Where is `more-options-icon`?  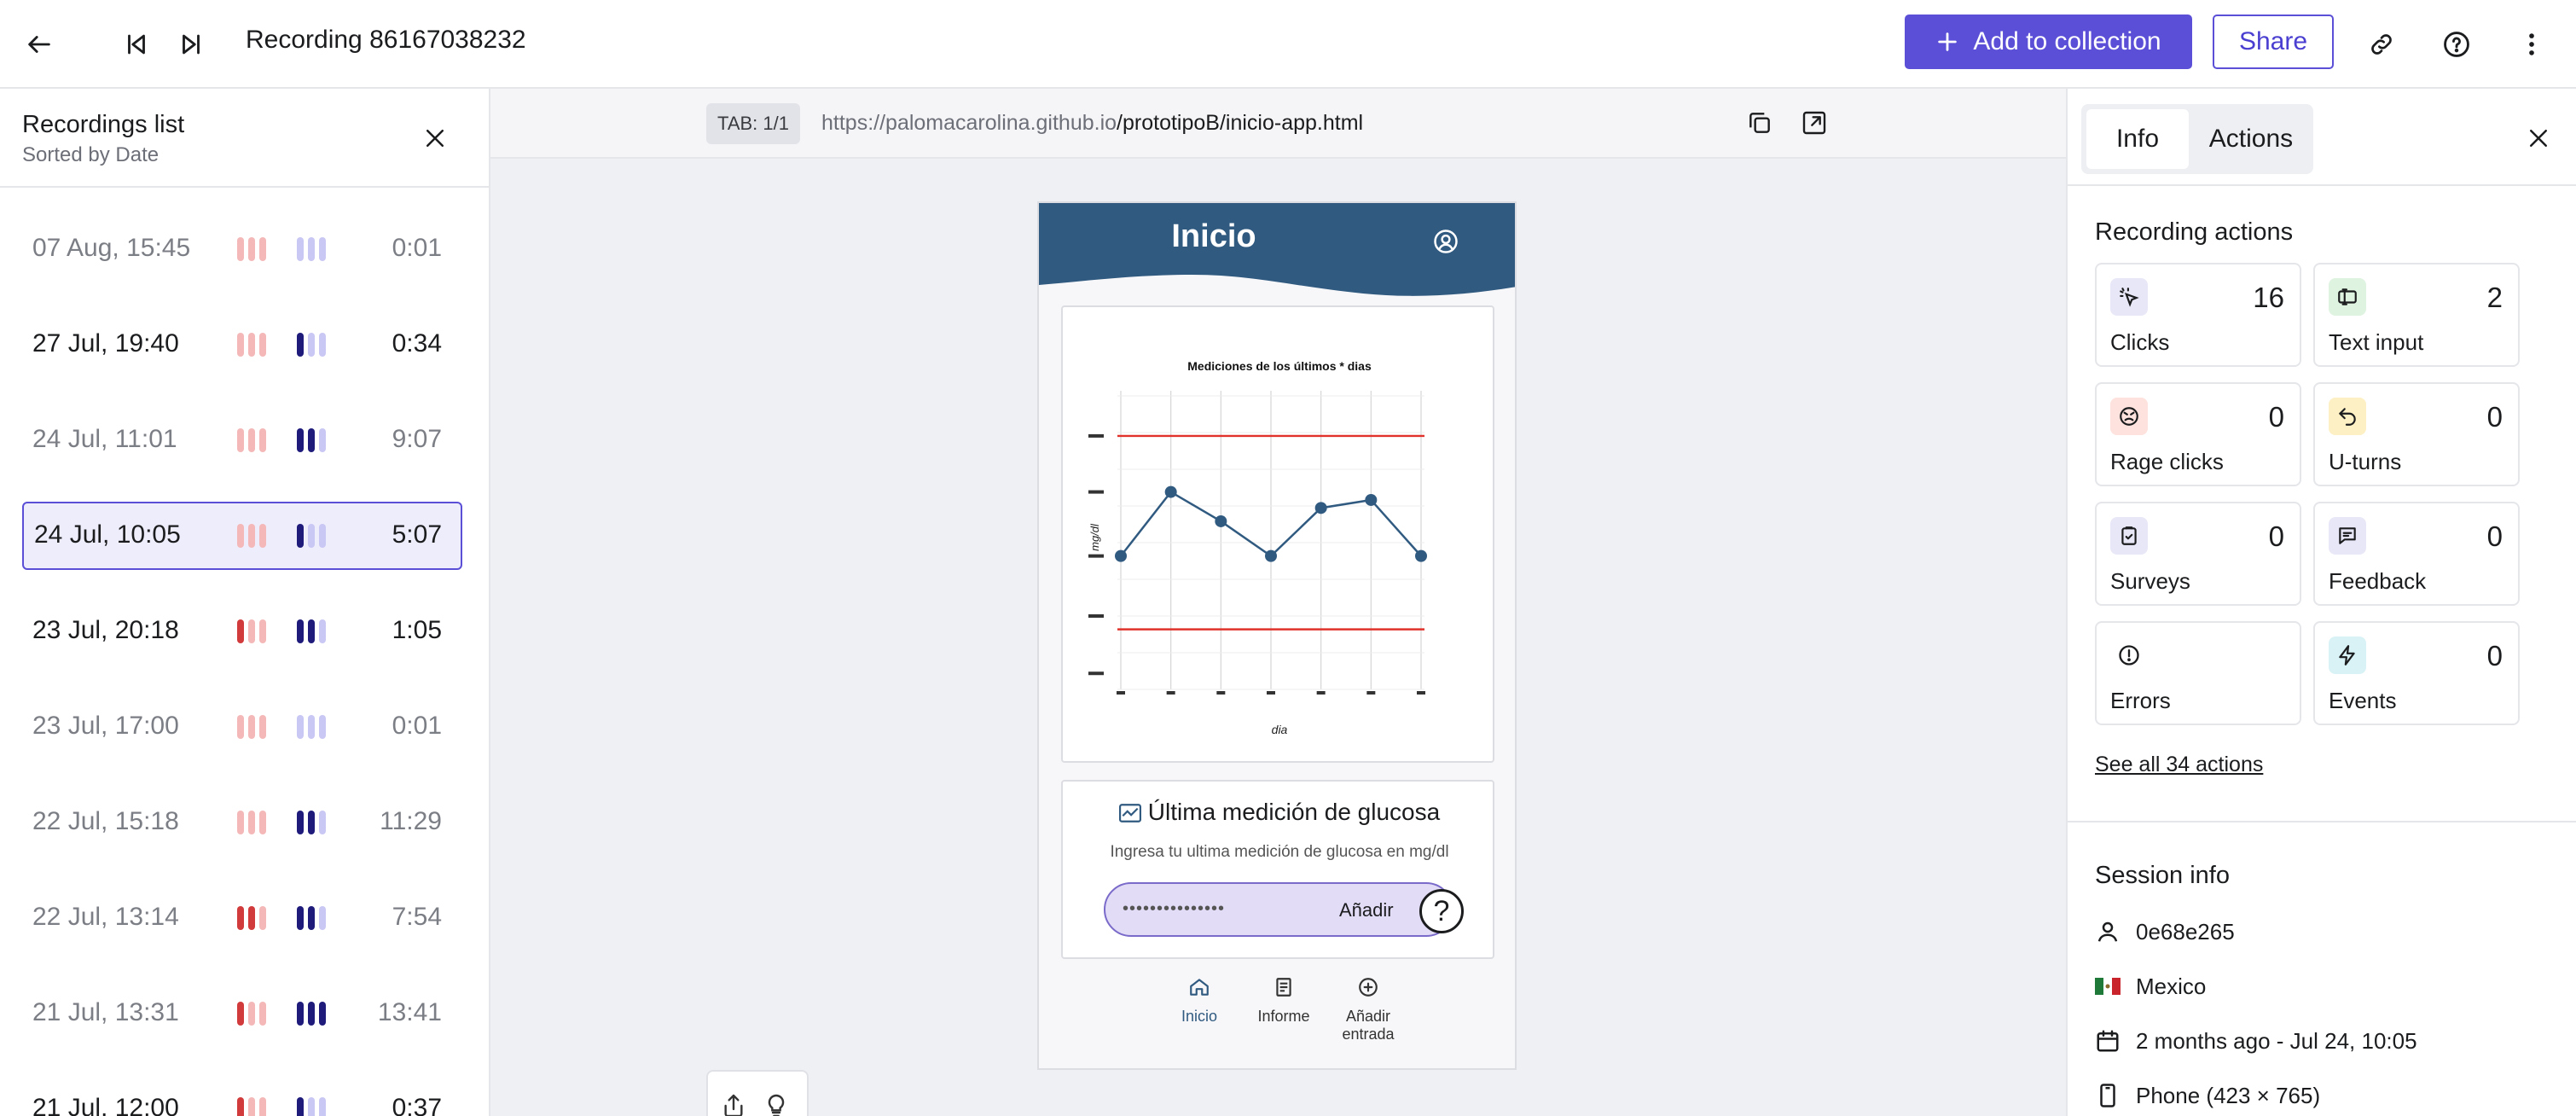
more-options-icon is located at coordinates (2532, 44).